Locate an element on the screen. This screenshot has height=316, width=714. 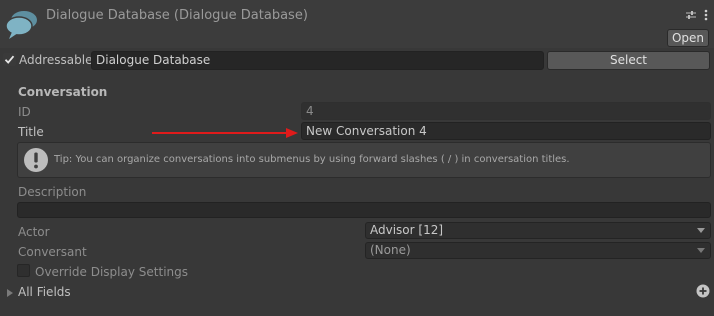
section-header-conversation: Conversation is located at coordinates (63, 92).